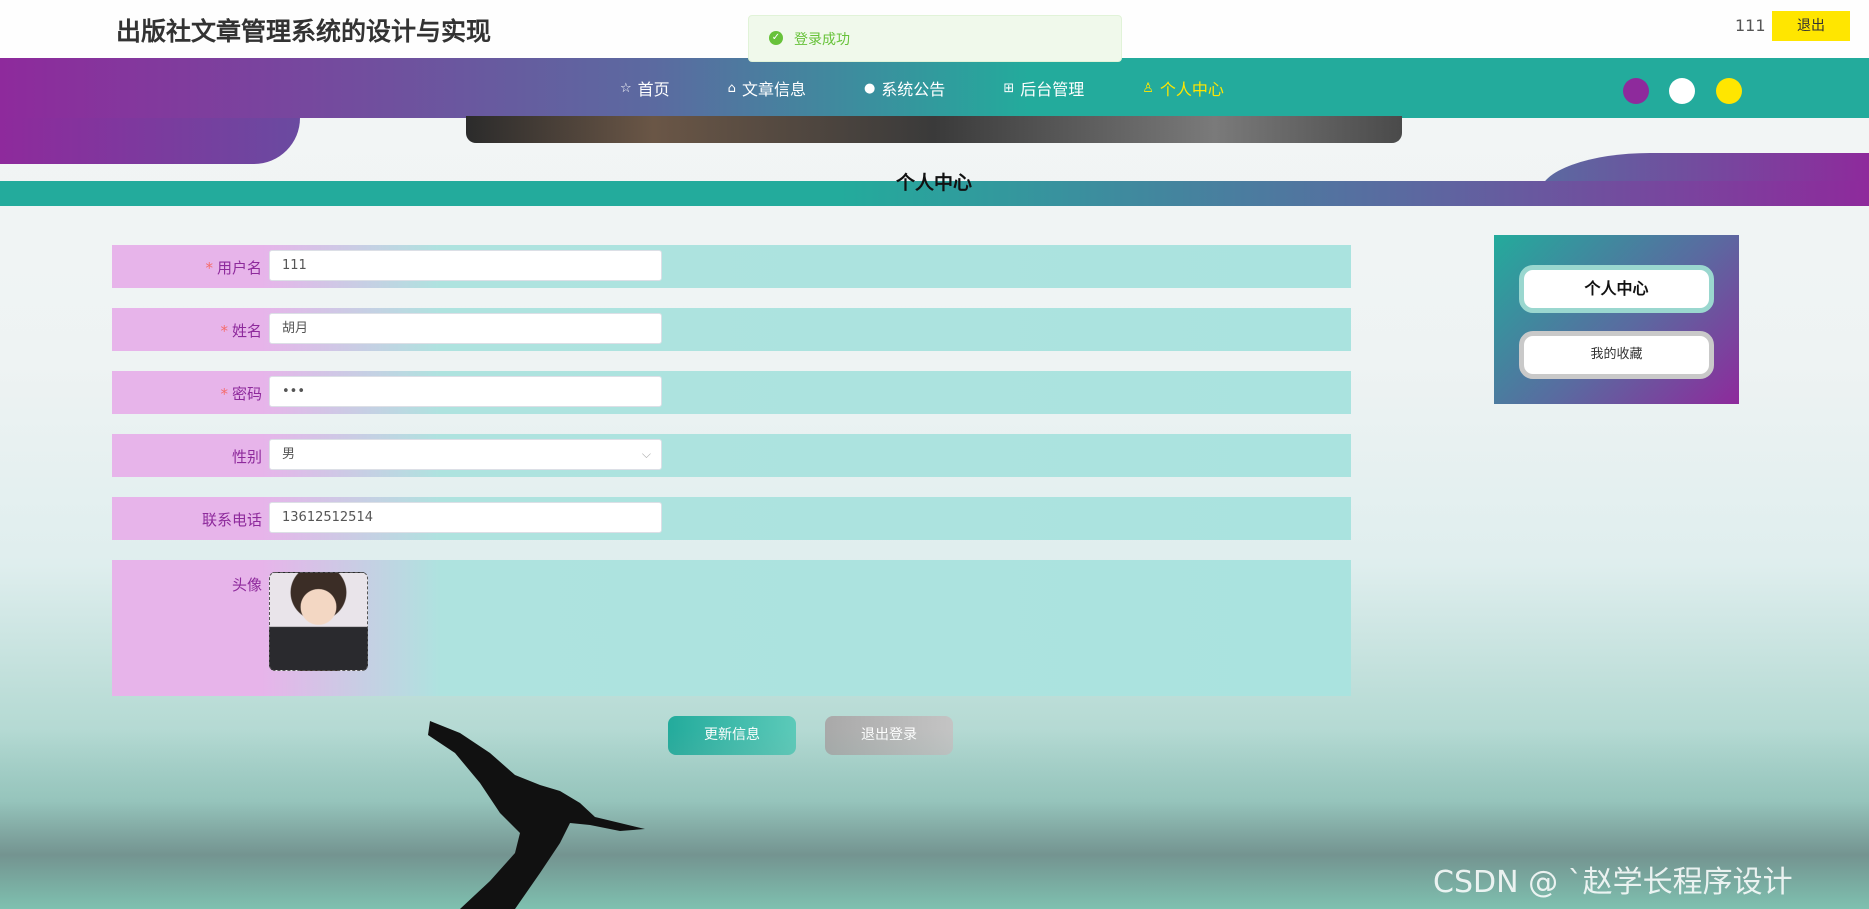 This screenshot has height=909, width=1869. What do you see at coordinates (1616, 319) in the screenshot?
I see `profile-sidebar: 个人中心 我的收藏` at bounding box center [1616, 319].